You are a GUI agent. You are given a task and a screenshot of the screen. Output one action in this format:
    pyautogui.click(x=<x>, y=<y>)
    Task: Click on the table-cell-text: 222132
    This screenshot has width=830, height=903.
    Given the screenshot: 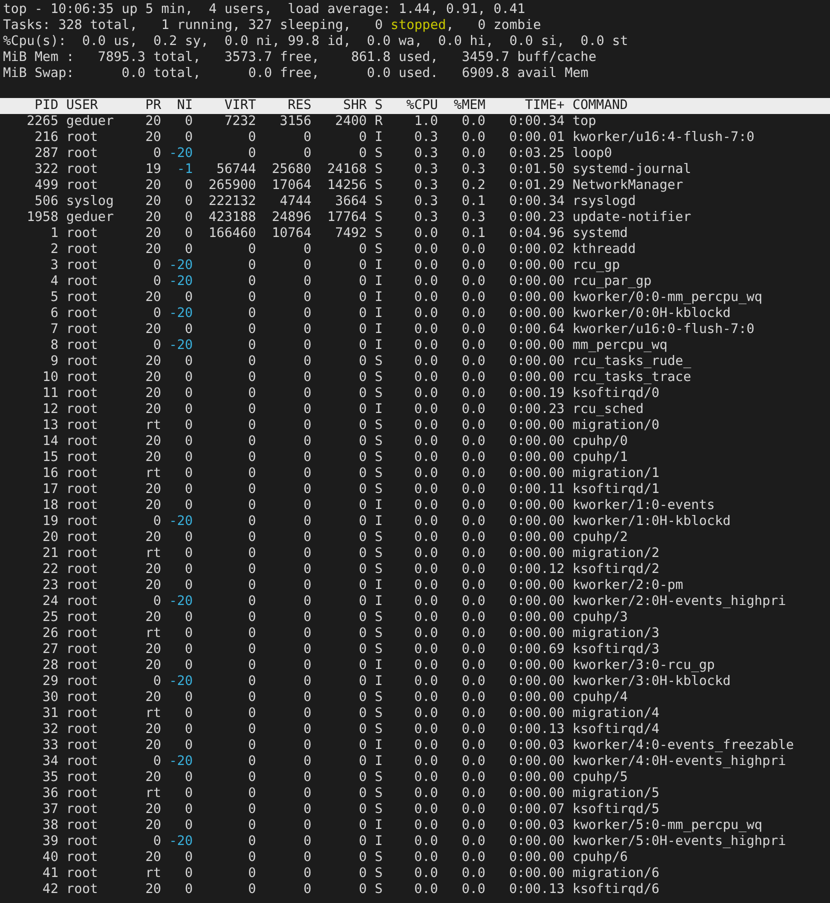 What is the action you would take?
    pyautogui.click(x=232, y=202)
    